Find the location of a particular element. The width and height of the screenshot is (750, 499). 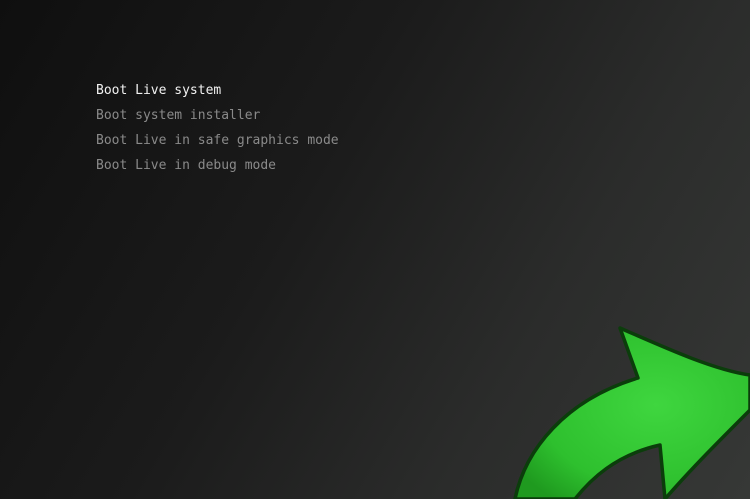

boot-debug-mode-item: Boot Live in debug mode is located at coordinates (217, 167).